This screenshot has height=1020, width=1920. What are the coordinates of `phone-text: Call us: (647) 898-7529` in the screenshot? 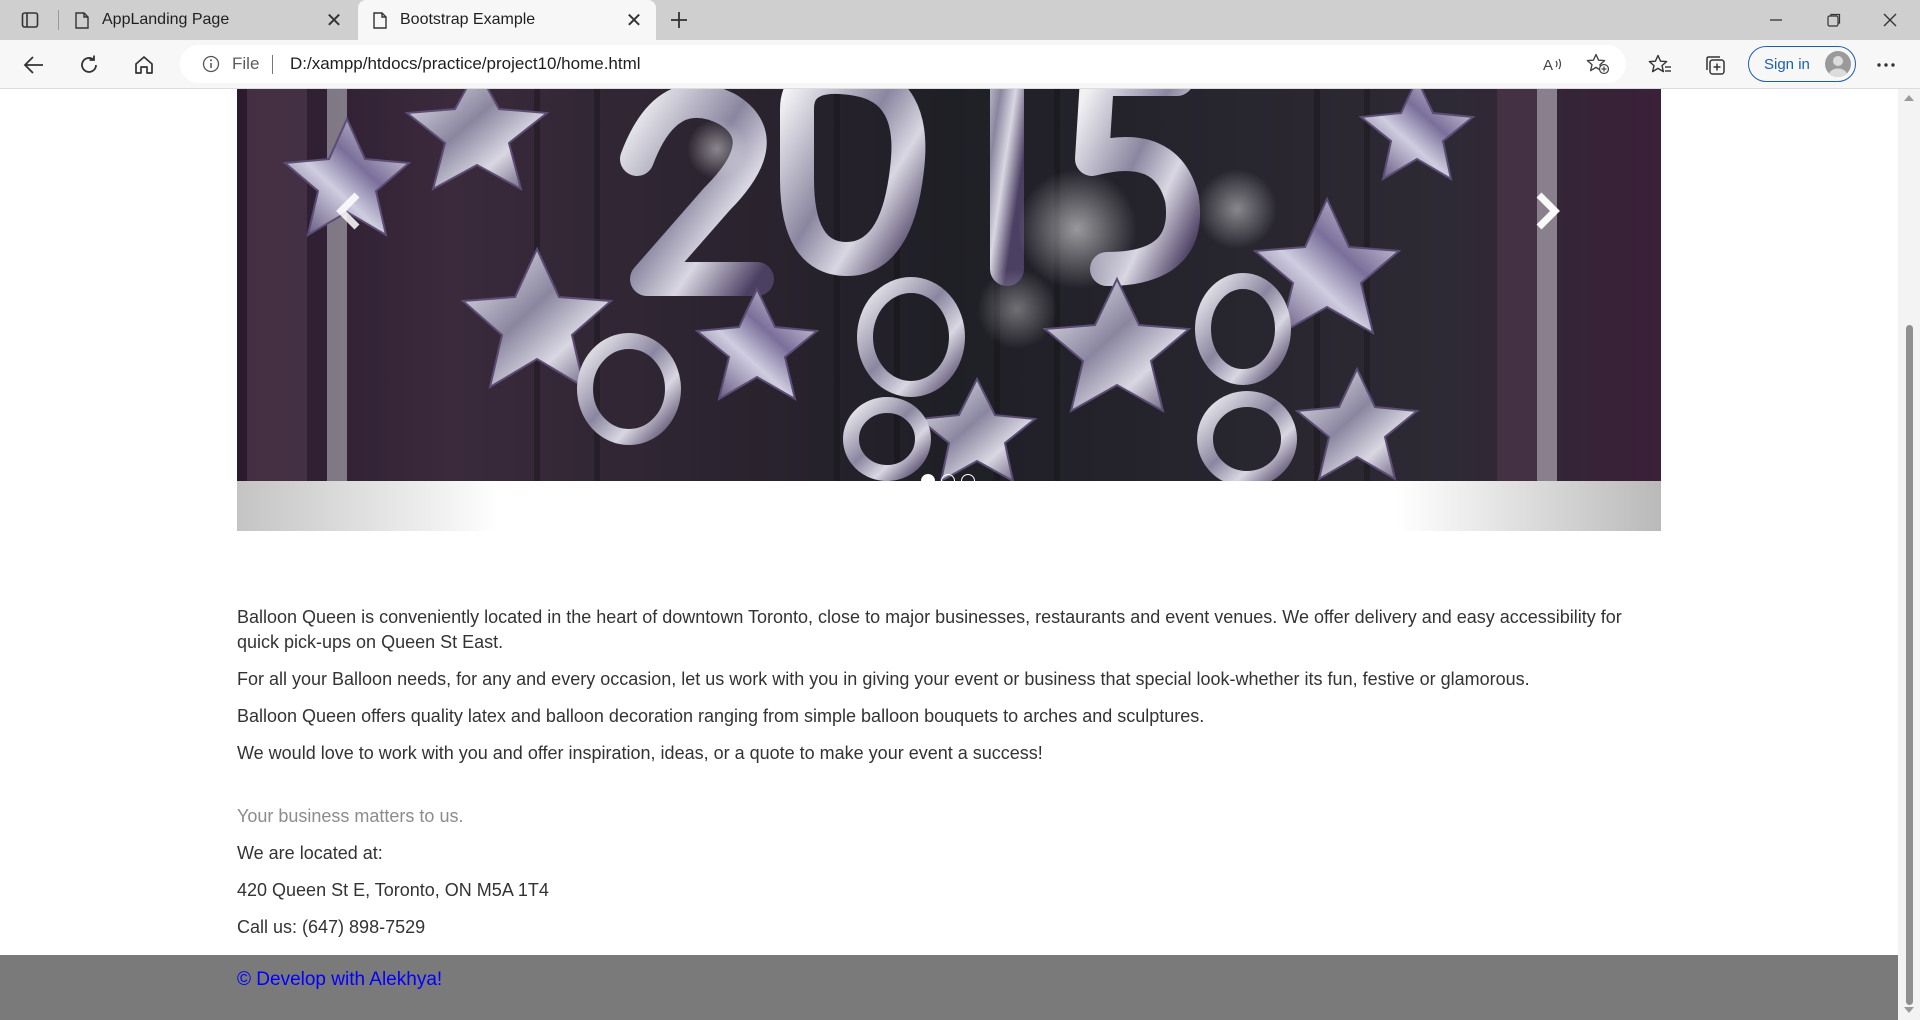 It's located at (331, 927).